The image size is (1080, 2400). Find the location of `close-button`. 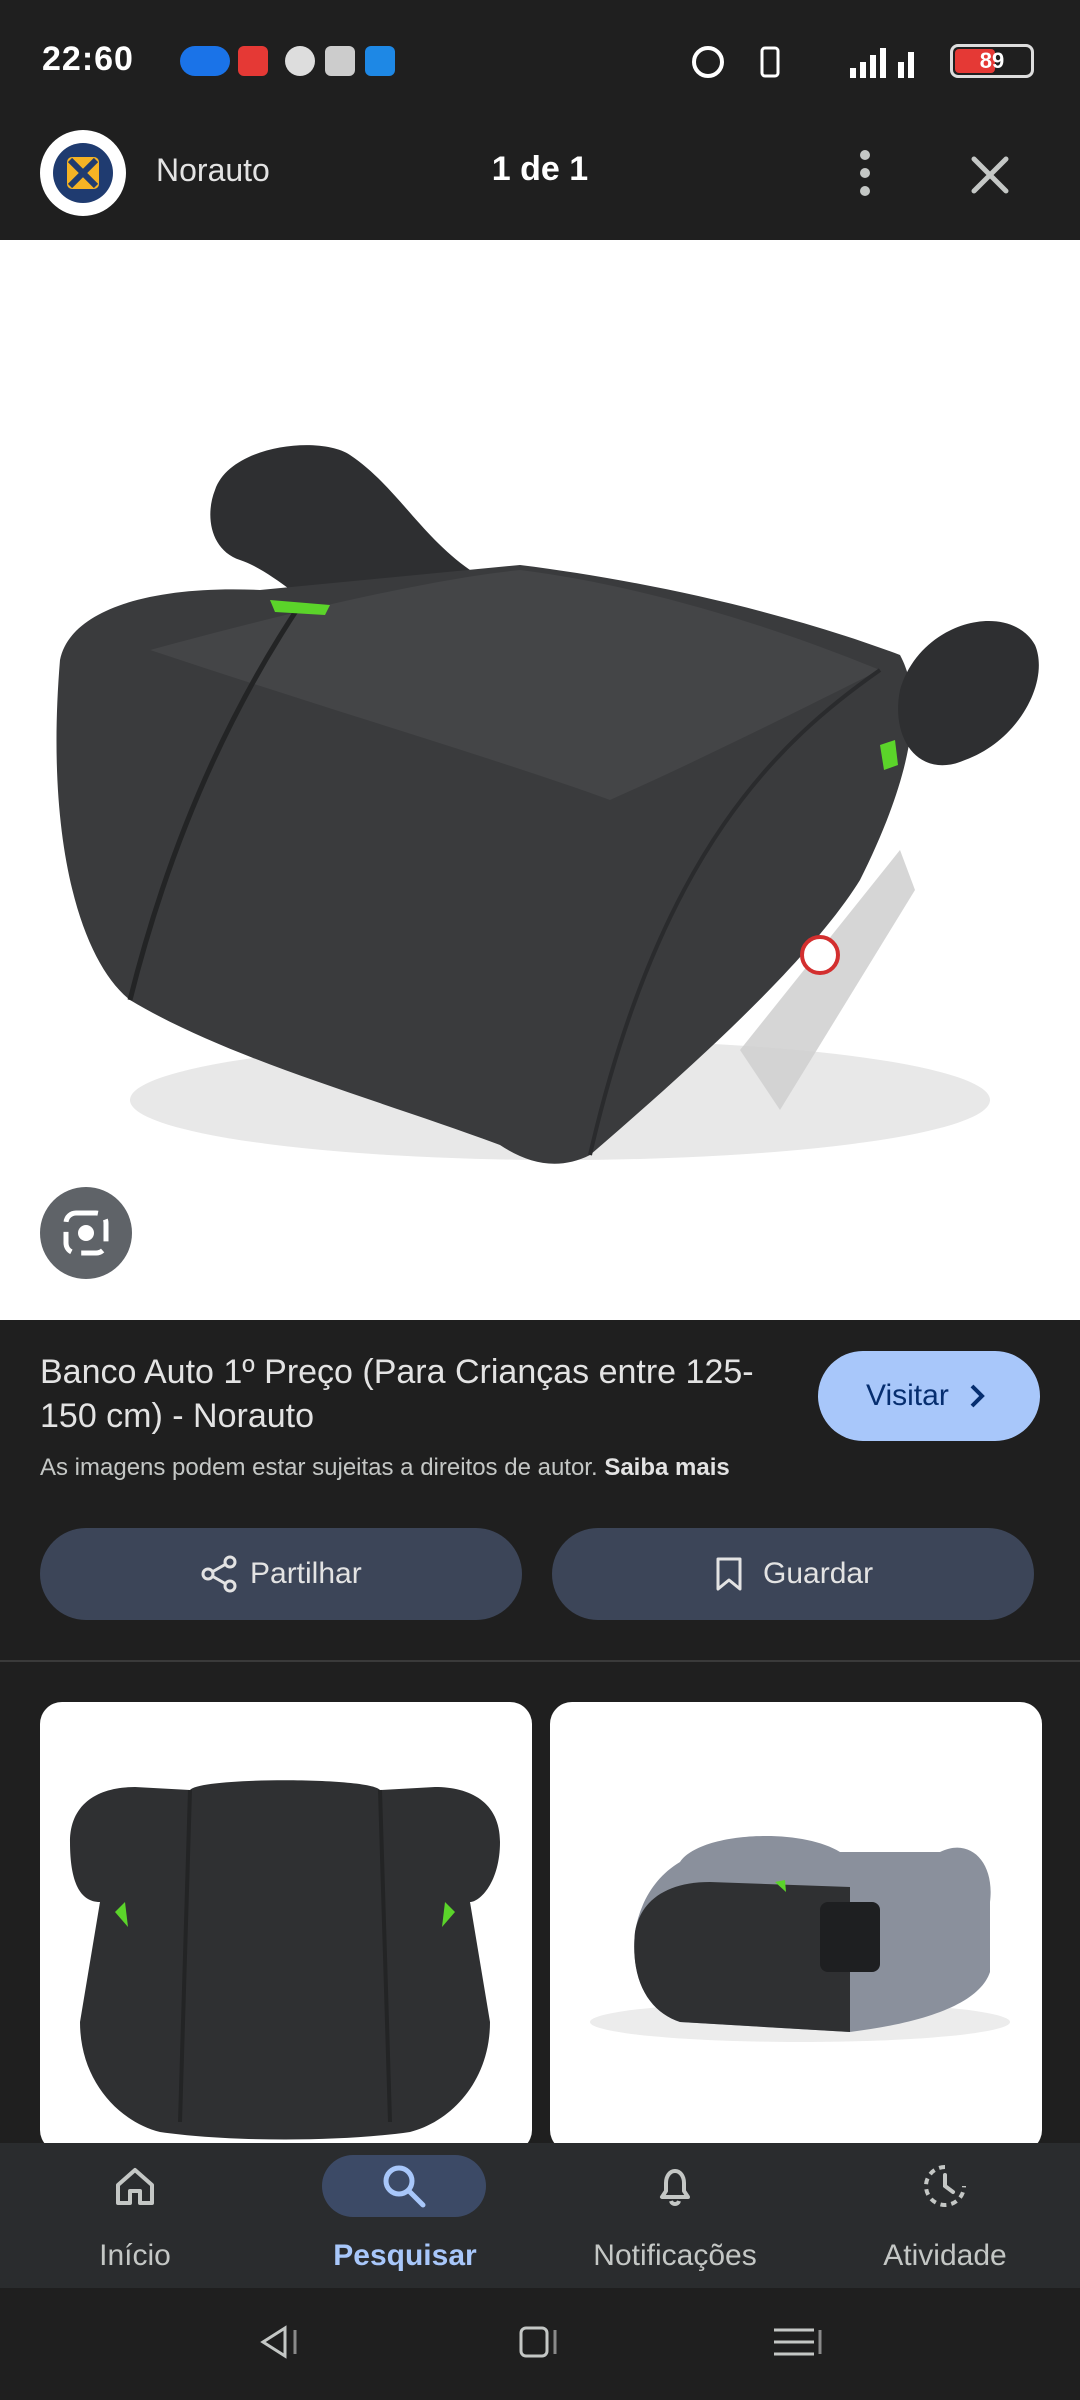

close-button is located at coordinates (990, 175).